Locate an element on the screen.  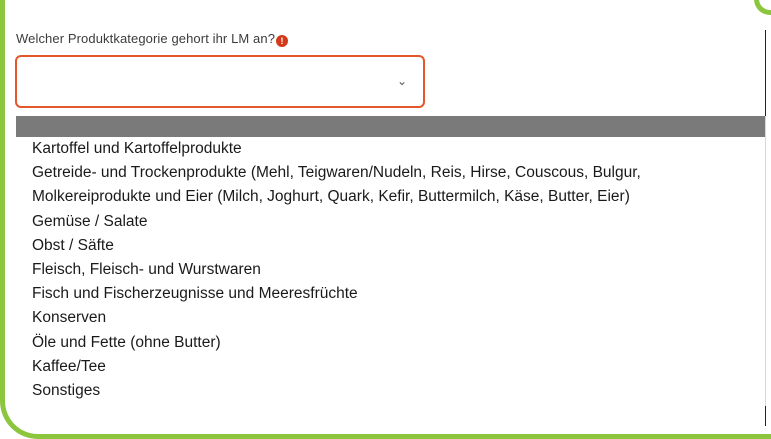
option-oele-fette: Öle und Fette (ohne Butter) is located at coordinates (390, 343).